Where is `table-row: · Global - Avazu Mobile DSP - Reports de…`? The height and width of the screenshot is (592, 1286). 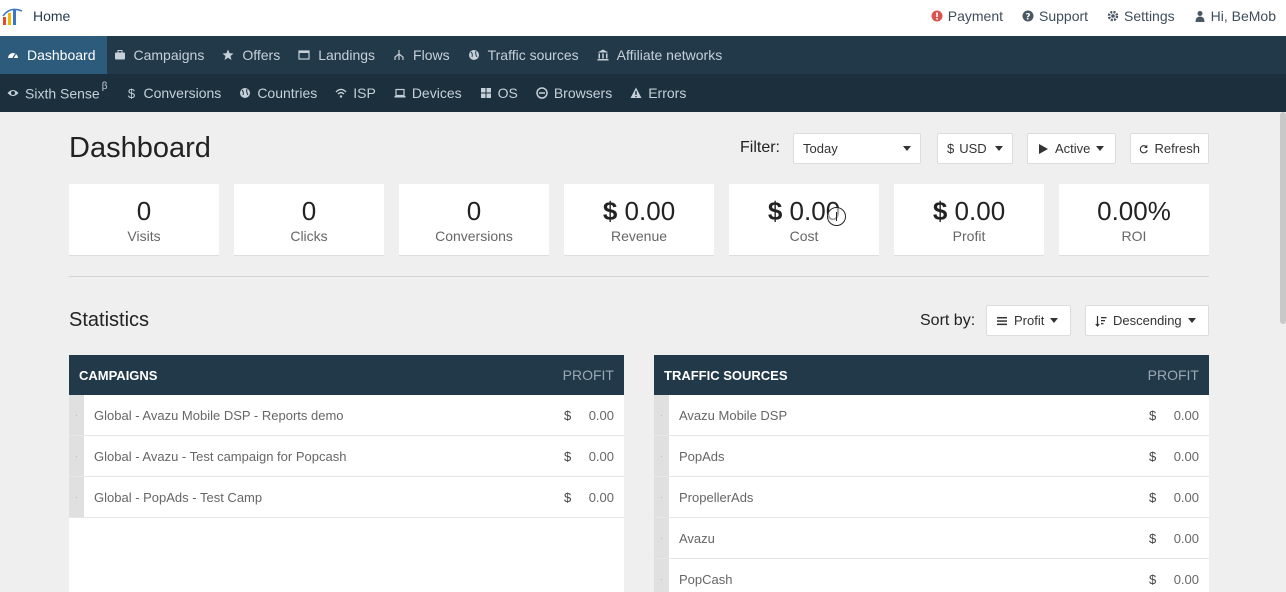
table-row: · Global - Avazu Mobile DSP - Reports de… is located at coordinates (346, 415).